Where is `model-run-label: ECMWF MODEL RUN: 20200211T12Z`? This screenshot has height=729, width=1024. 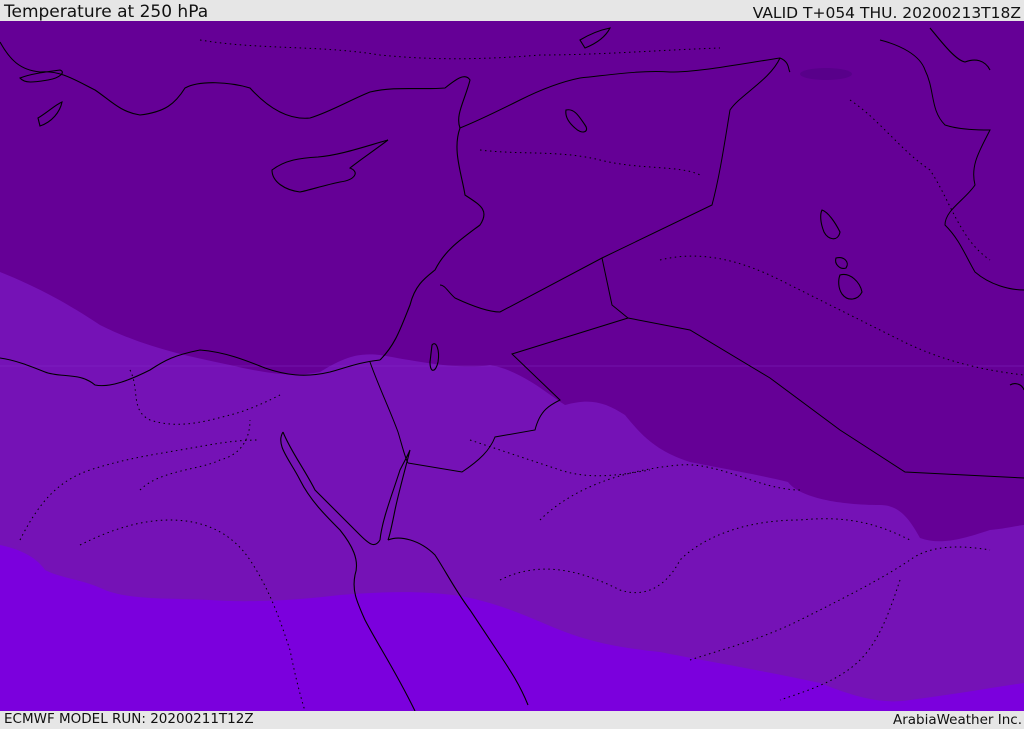
model-run-label: ECMWF MODEL RUN: 20200211T12Z is located at coordinates (129, 719).